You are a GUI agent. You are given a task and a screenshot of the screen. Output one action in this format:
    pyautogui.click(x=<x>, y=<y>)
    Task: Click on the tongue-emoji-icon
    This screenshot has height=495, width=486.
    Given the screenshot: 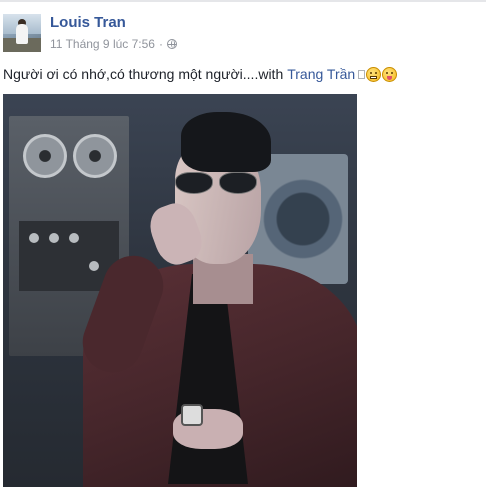 What is the action you would take?
    pyautogui.click(x=390, y=74)
    